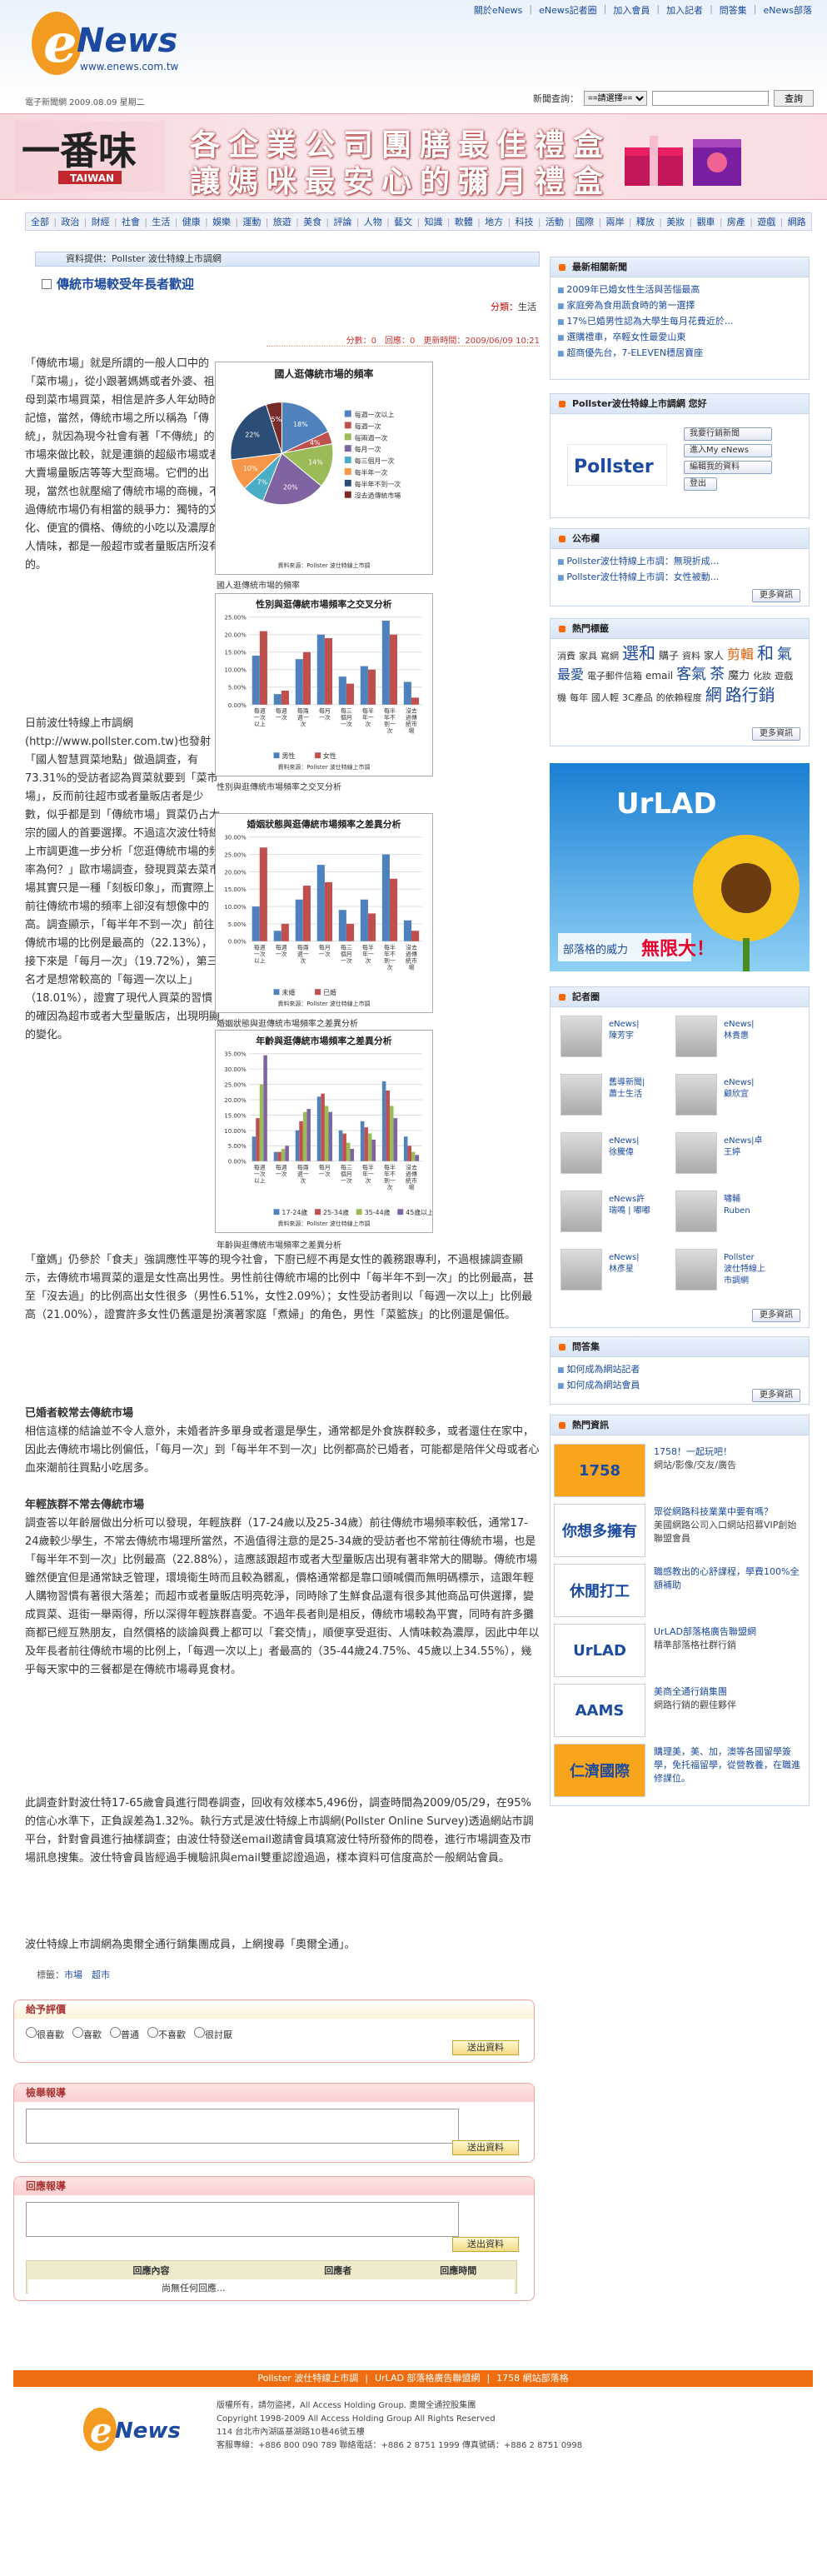 The height and width of the screenshot is (2576, 827). What do you see at coordinates (700, 484) in the screenshot?
I see `logout-button: 登出` at bounding box center [700, 484].